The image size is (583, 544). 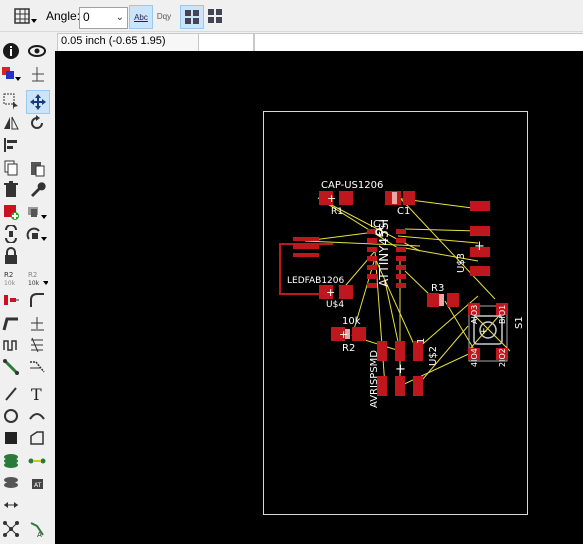 I want to click on align-button, so click(x=11, y=145).